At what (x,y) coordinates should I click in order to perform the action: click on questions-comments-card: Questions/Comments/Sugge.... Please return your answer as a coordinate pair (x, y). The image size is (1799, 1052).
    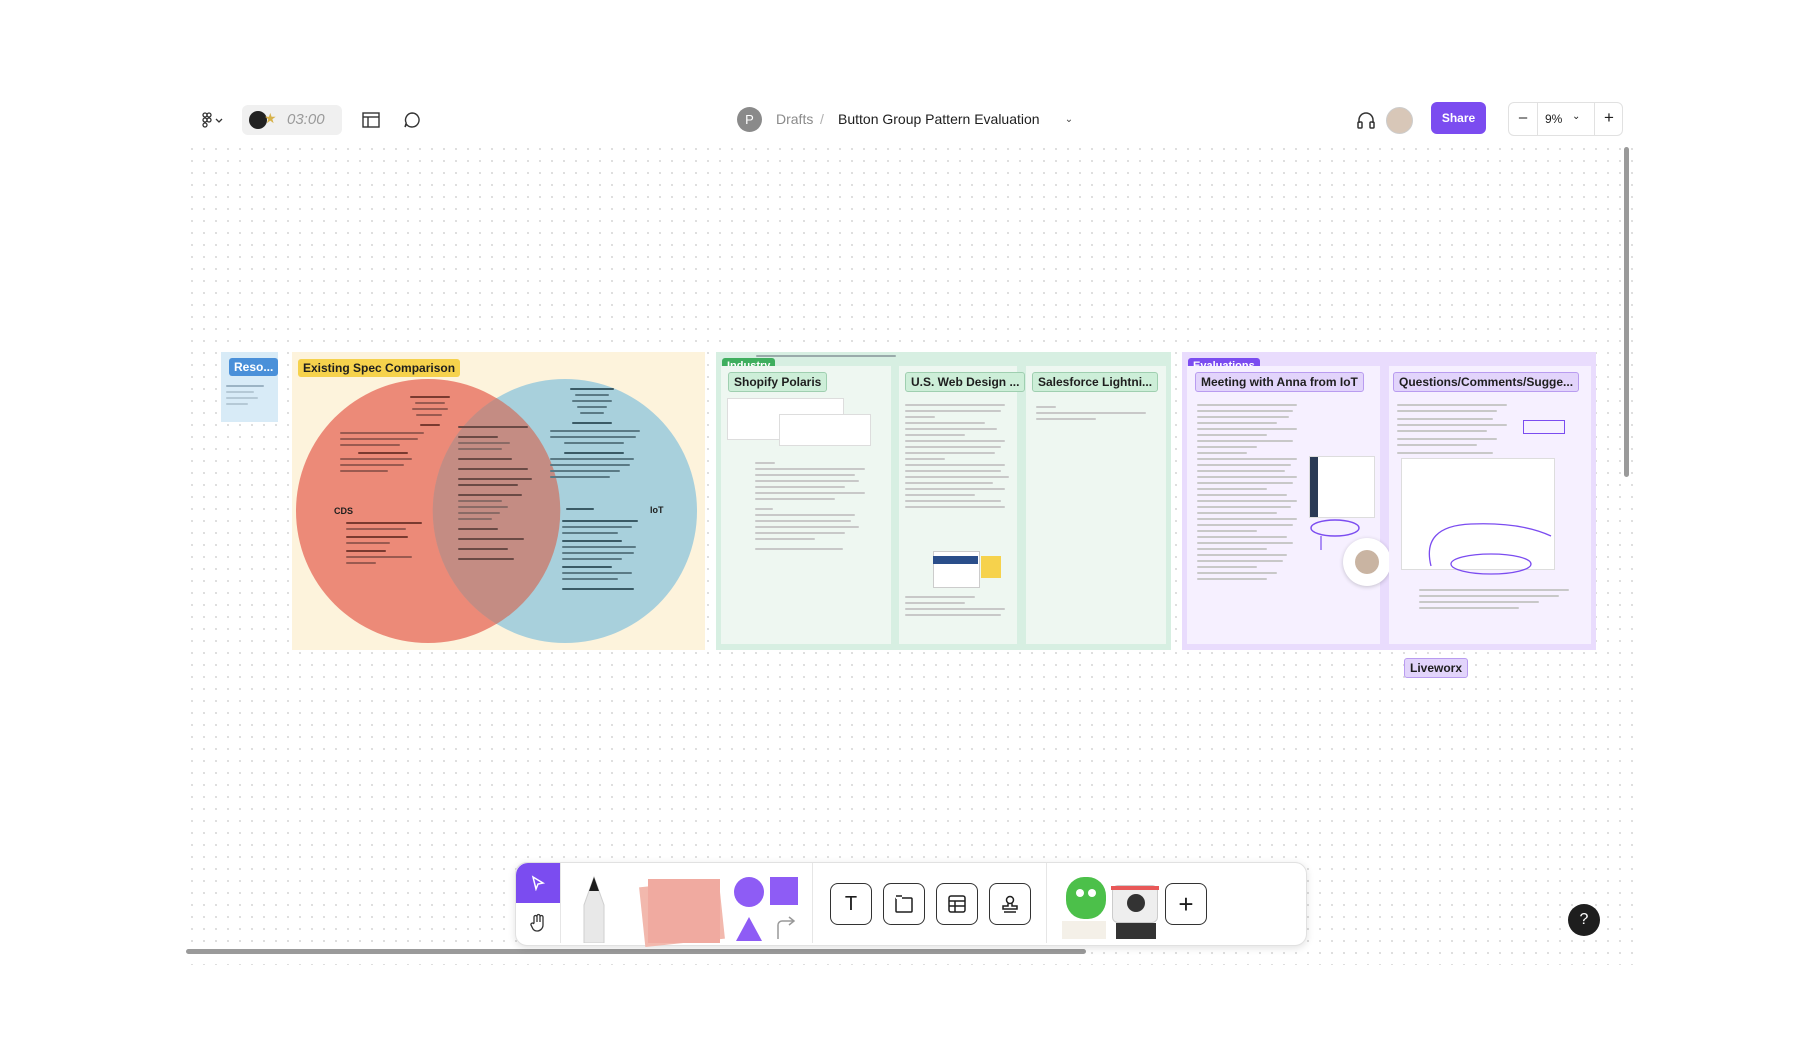
    Looking at the image, I should click on (1490, 505).